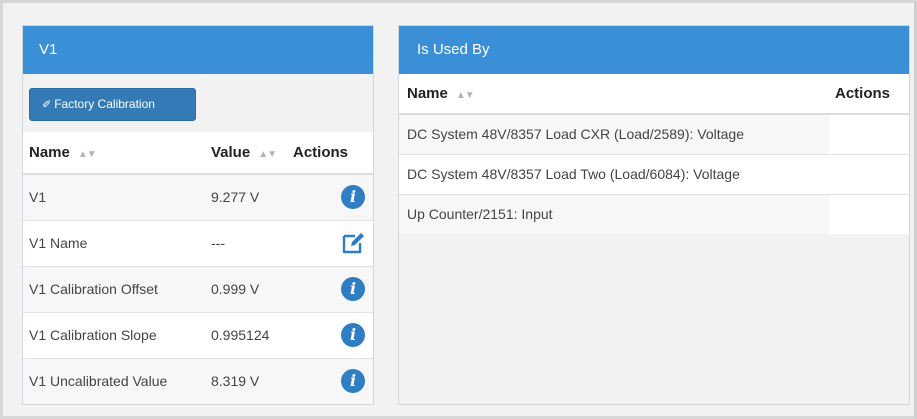 Image resolution: width=917 pixels, height=419 pixels. Describe the element at coordinates (248, 380) in the screenshot. I see `row-value: 8.319 V` at that location.